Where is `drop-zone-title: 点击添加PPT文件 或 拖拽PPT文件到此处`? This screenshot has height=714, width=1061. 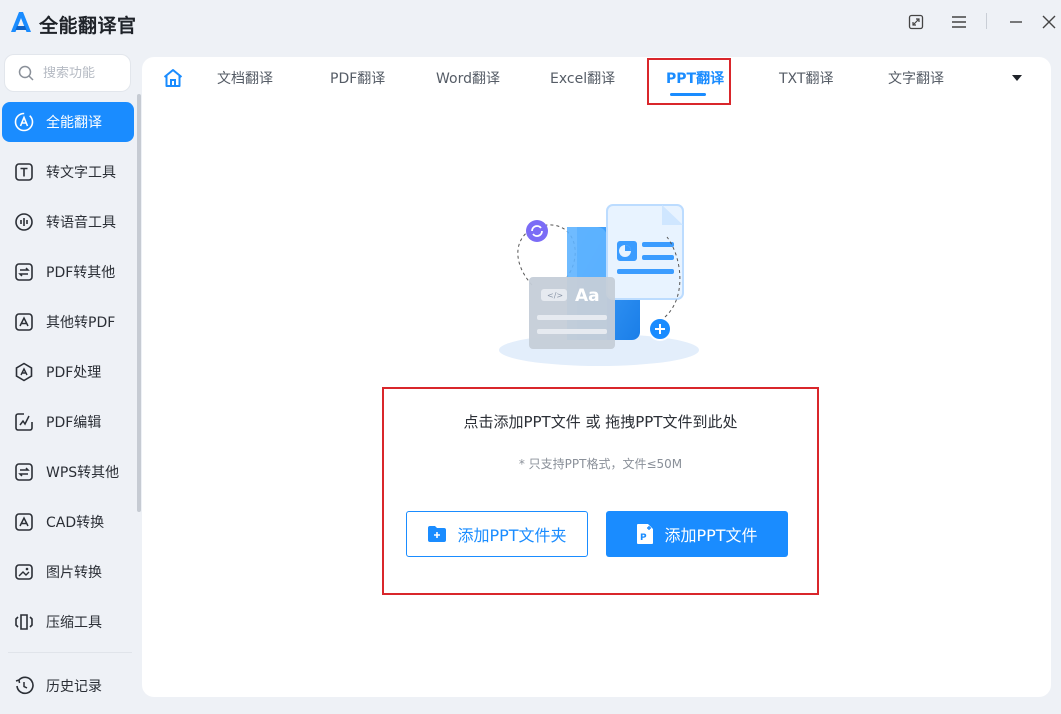
drop-zone-title: 点击添加PPT文件 或 拖拽PPT文件到此处 is located at coordinates (600, 422).